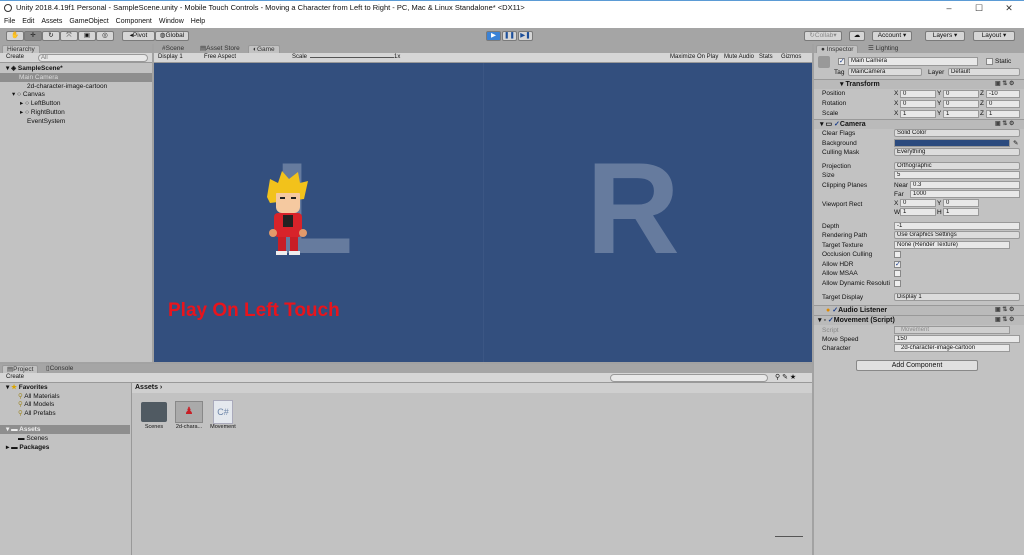  Describe the element at coordinates (173, 49) in the screenshot. I see `tab-scene: #Scene` at that location.